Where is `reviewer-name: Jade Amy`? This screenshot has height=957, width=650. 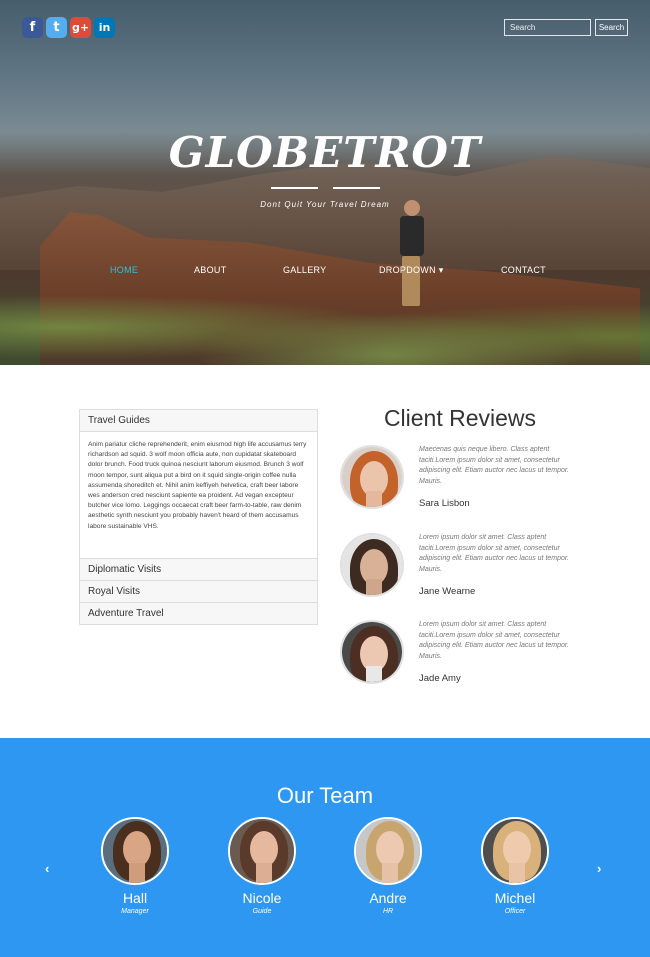
reviewer-name: Jade Amy is located at coordinates (440, 678).